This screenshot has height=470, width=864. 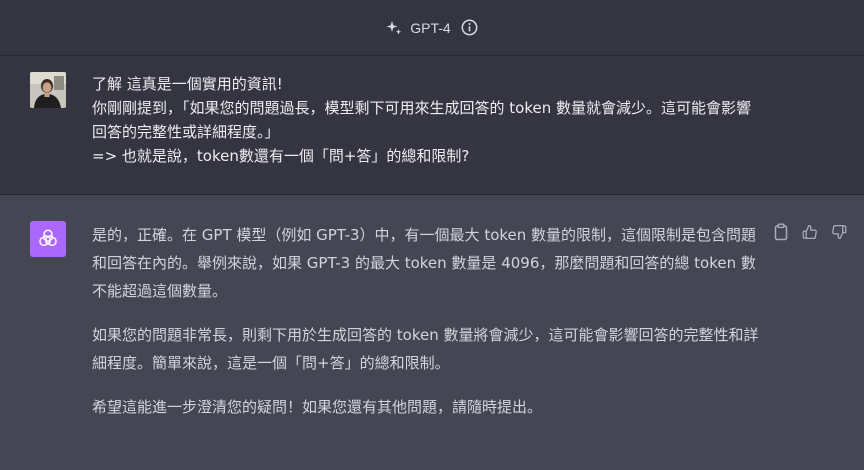 What do you see at coordinates (48, 90) in the screenshot?
I see `user-avatar` at bounding box center [48, 90].